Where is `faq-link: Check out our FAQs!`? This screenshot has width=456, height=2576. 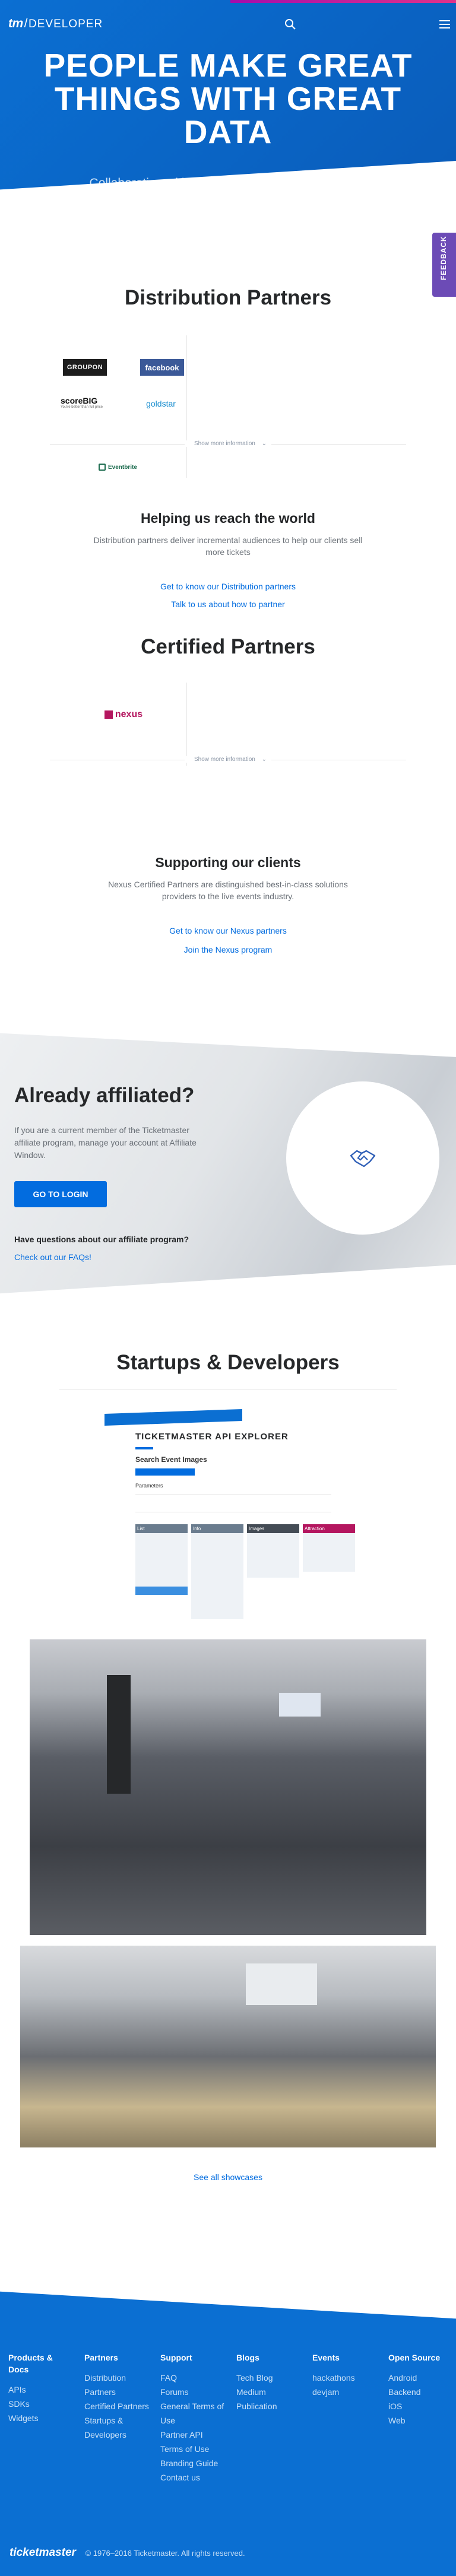
faq-link: Check out our FAQs! is located at coordinates (52, 1257).